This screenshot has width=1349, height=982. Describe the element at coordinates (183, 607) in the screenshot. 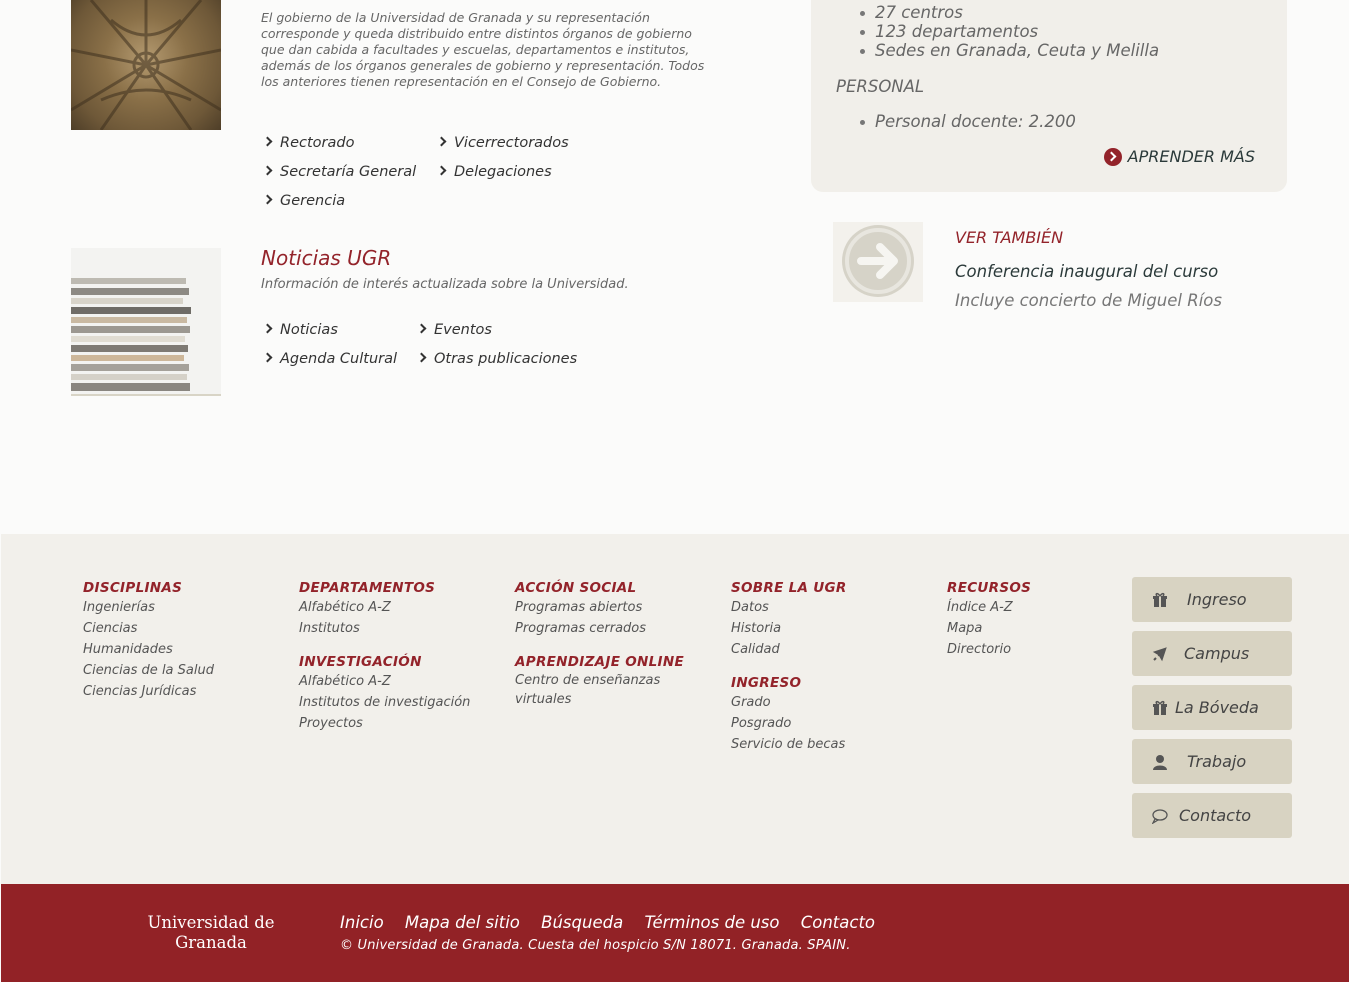

I see `footer-link: Ingenierías` at that location.